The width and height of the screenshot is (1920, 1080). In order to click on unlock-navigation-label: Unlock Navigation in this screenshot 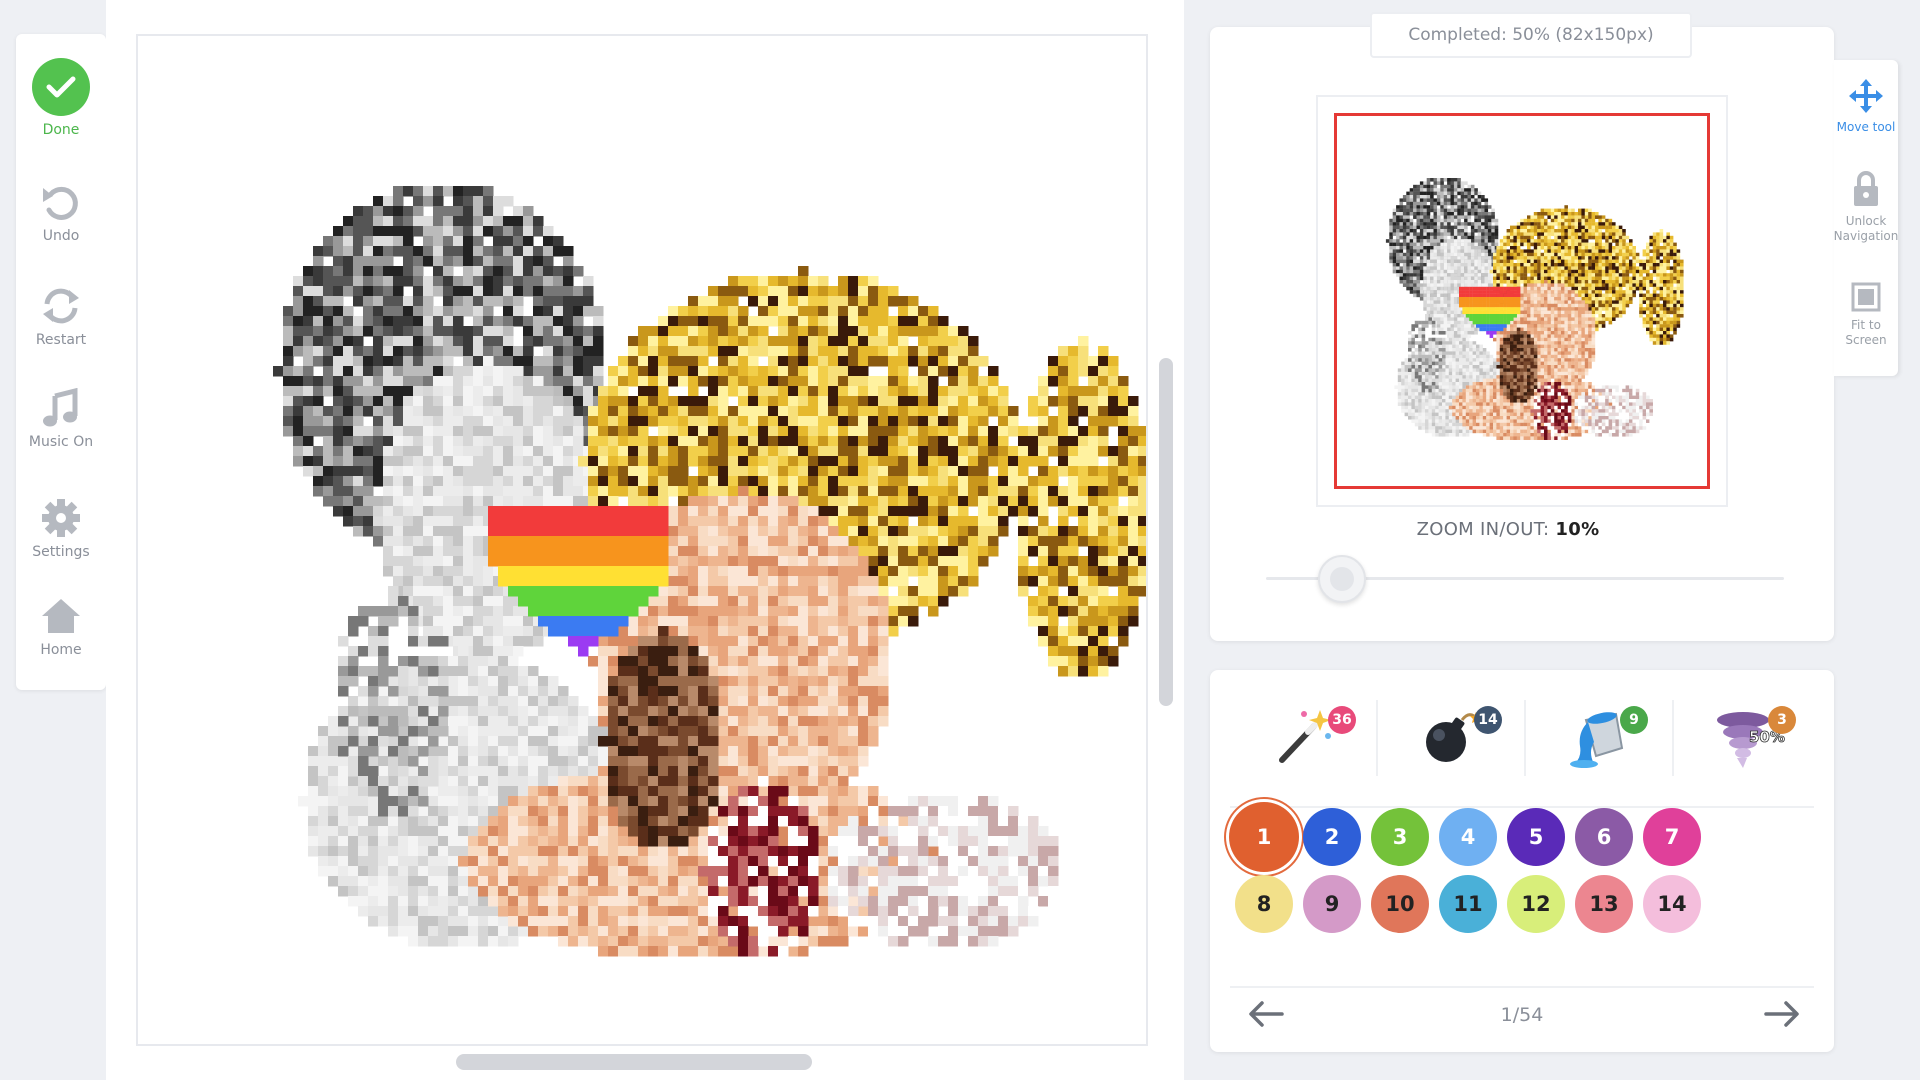, I will do `click(1866, 228)`.